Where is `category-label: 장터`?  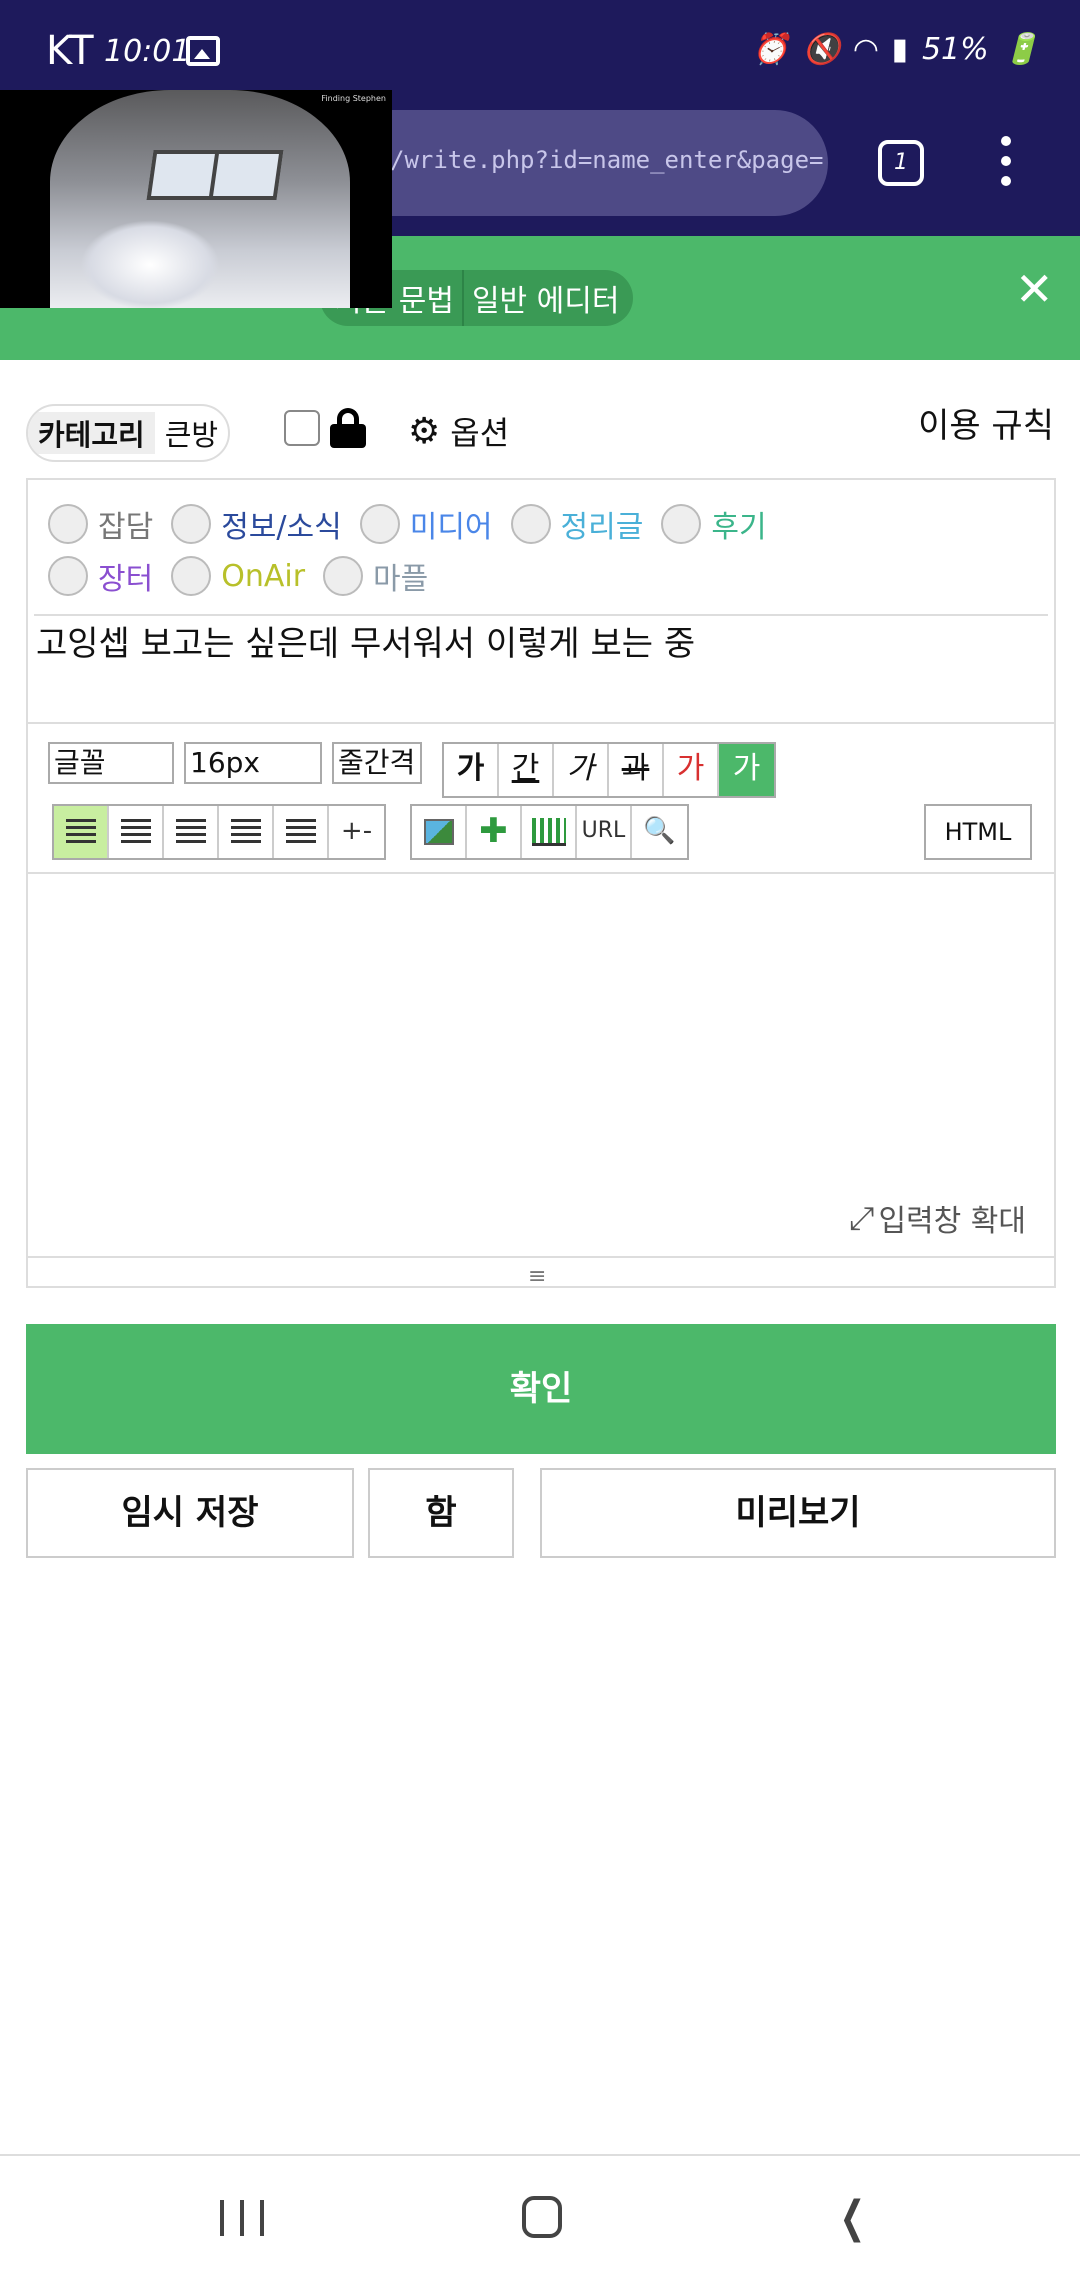 category-label: 장터 is located at coordinates (126, 579).